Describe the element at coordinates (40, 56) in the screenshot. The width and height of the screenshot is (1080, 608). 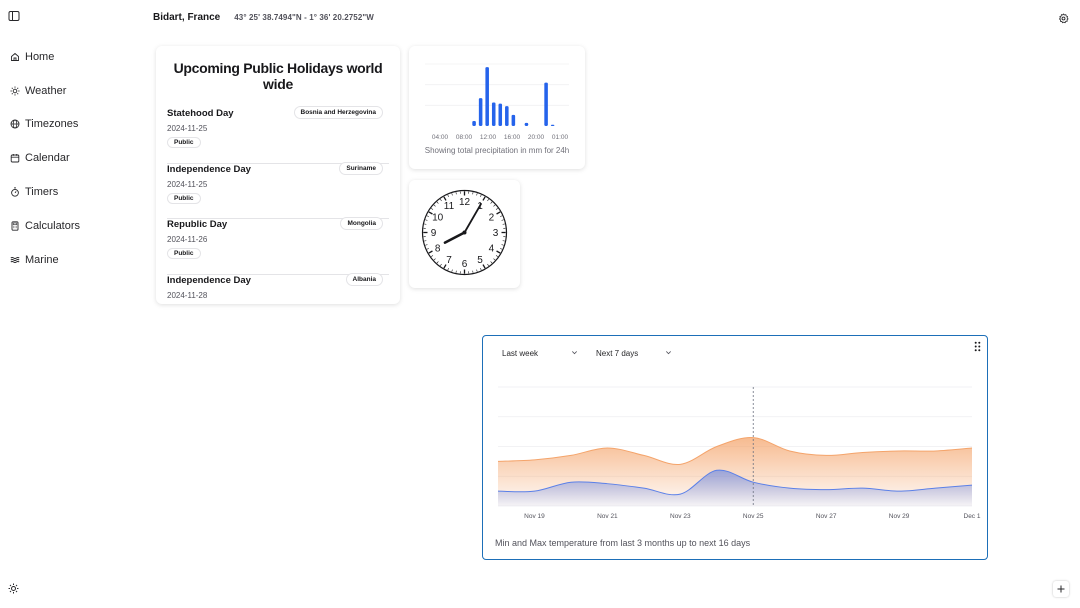
I see `sidebar-item-label: Home` at that location.